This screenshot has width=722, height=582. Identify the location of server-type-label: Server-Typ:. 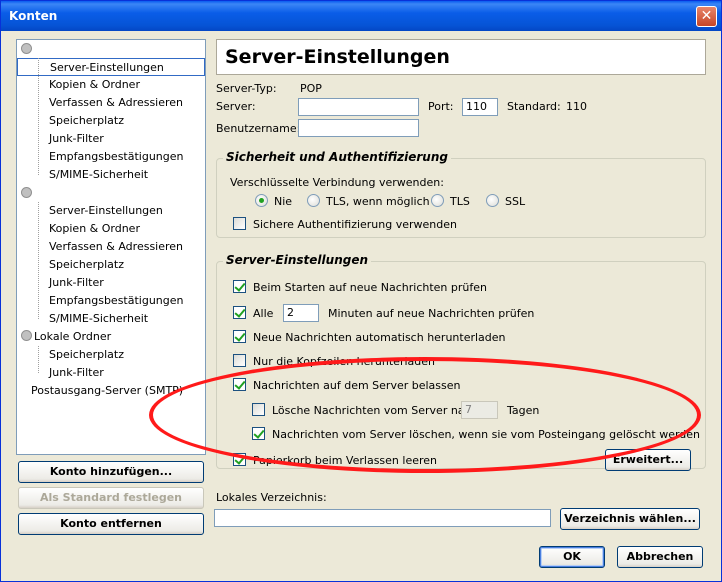
(246, 88).